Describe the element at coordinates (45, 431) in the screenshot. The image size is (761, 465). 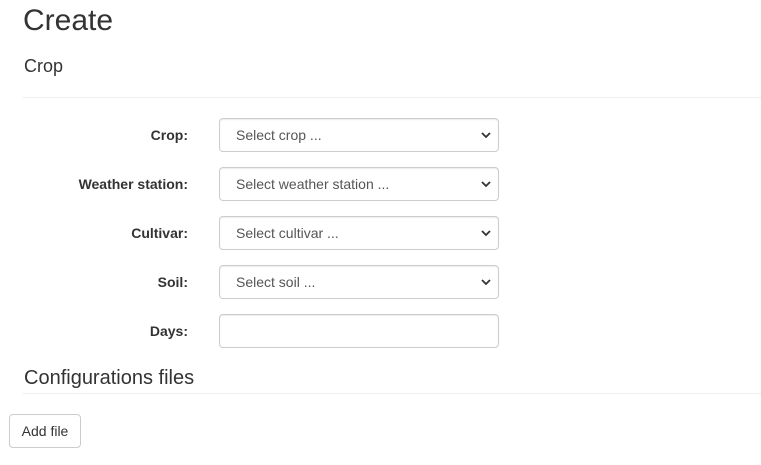
I see `add-file-button: Add file` at that location.